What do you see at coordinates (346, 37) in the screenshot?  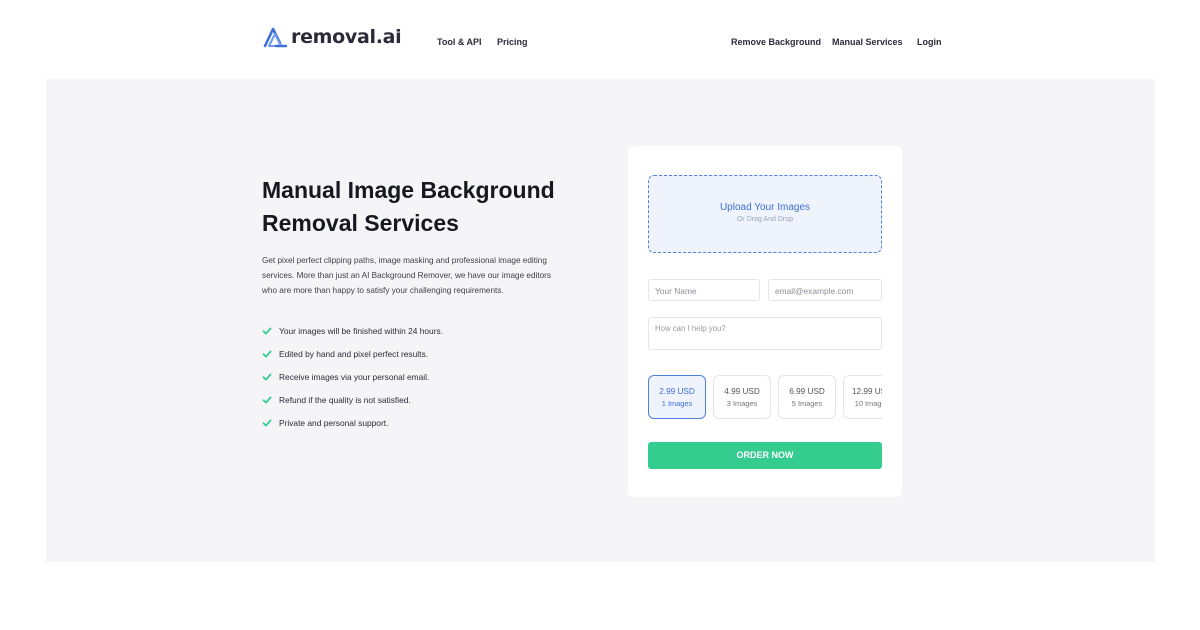 I see `brand-name: removal.ai` at bounding box center [346, 37].